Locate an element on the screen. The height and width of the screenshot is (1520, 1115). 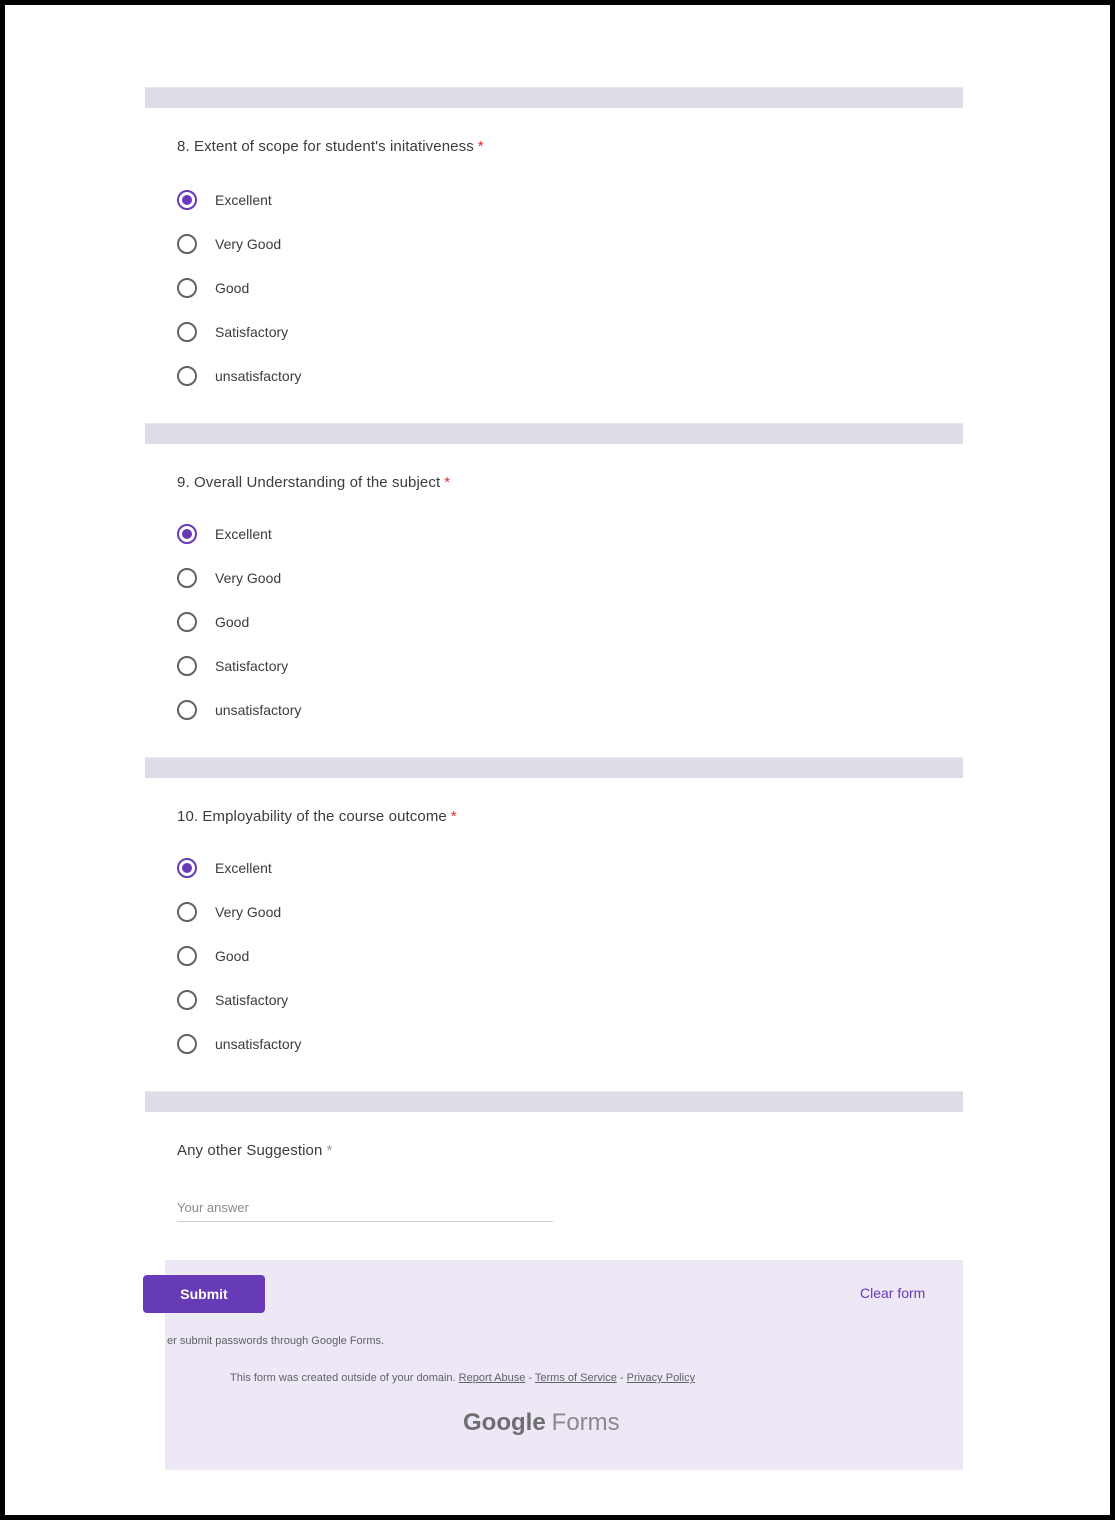
report-abuse-link: Report Abuse is located at coordinates (492, 1378).